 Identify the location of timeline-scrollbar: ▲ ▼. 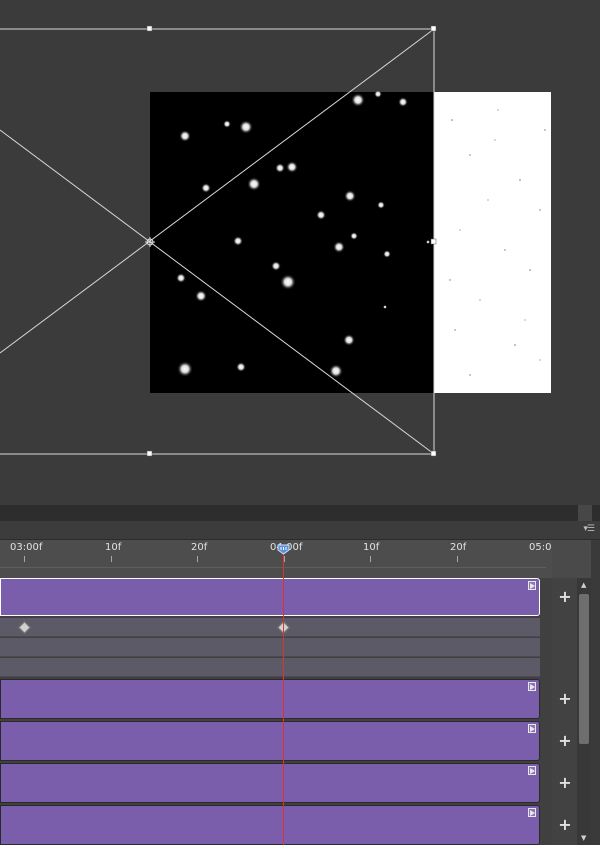
(584, 711).